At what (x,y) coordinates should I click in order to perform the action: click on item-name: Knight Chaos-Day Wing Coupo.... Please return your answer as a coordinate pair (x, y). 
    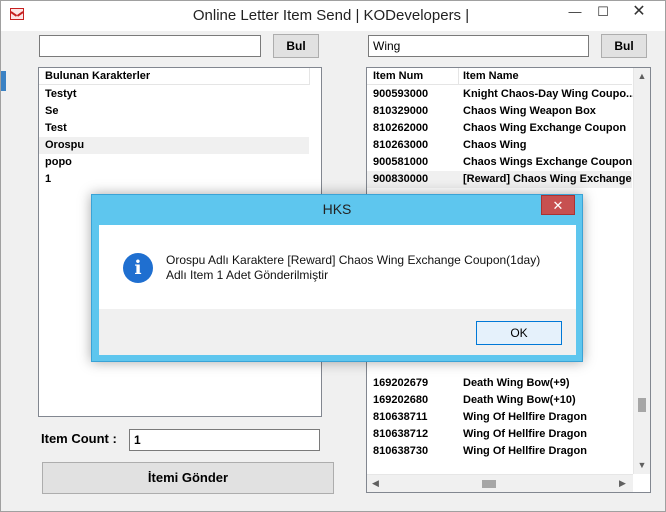
    Looking at the image, I should click on (548, 94).